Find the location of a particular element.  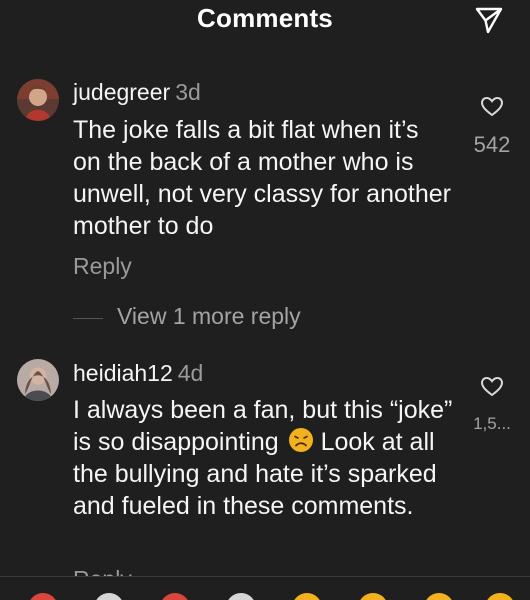

comment-author-line: judegreer 3d is located at coordinates (137, 92).